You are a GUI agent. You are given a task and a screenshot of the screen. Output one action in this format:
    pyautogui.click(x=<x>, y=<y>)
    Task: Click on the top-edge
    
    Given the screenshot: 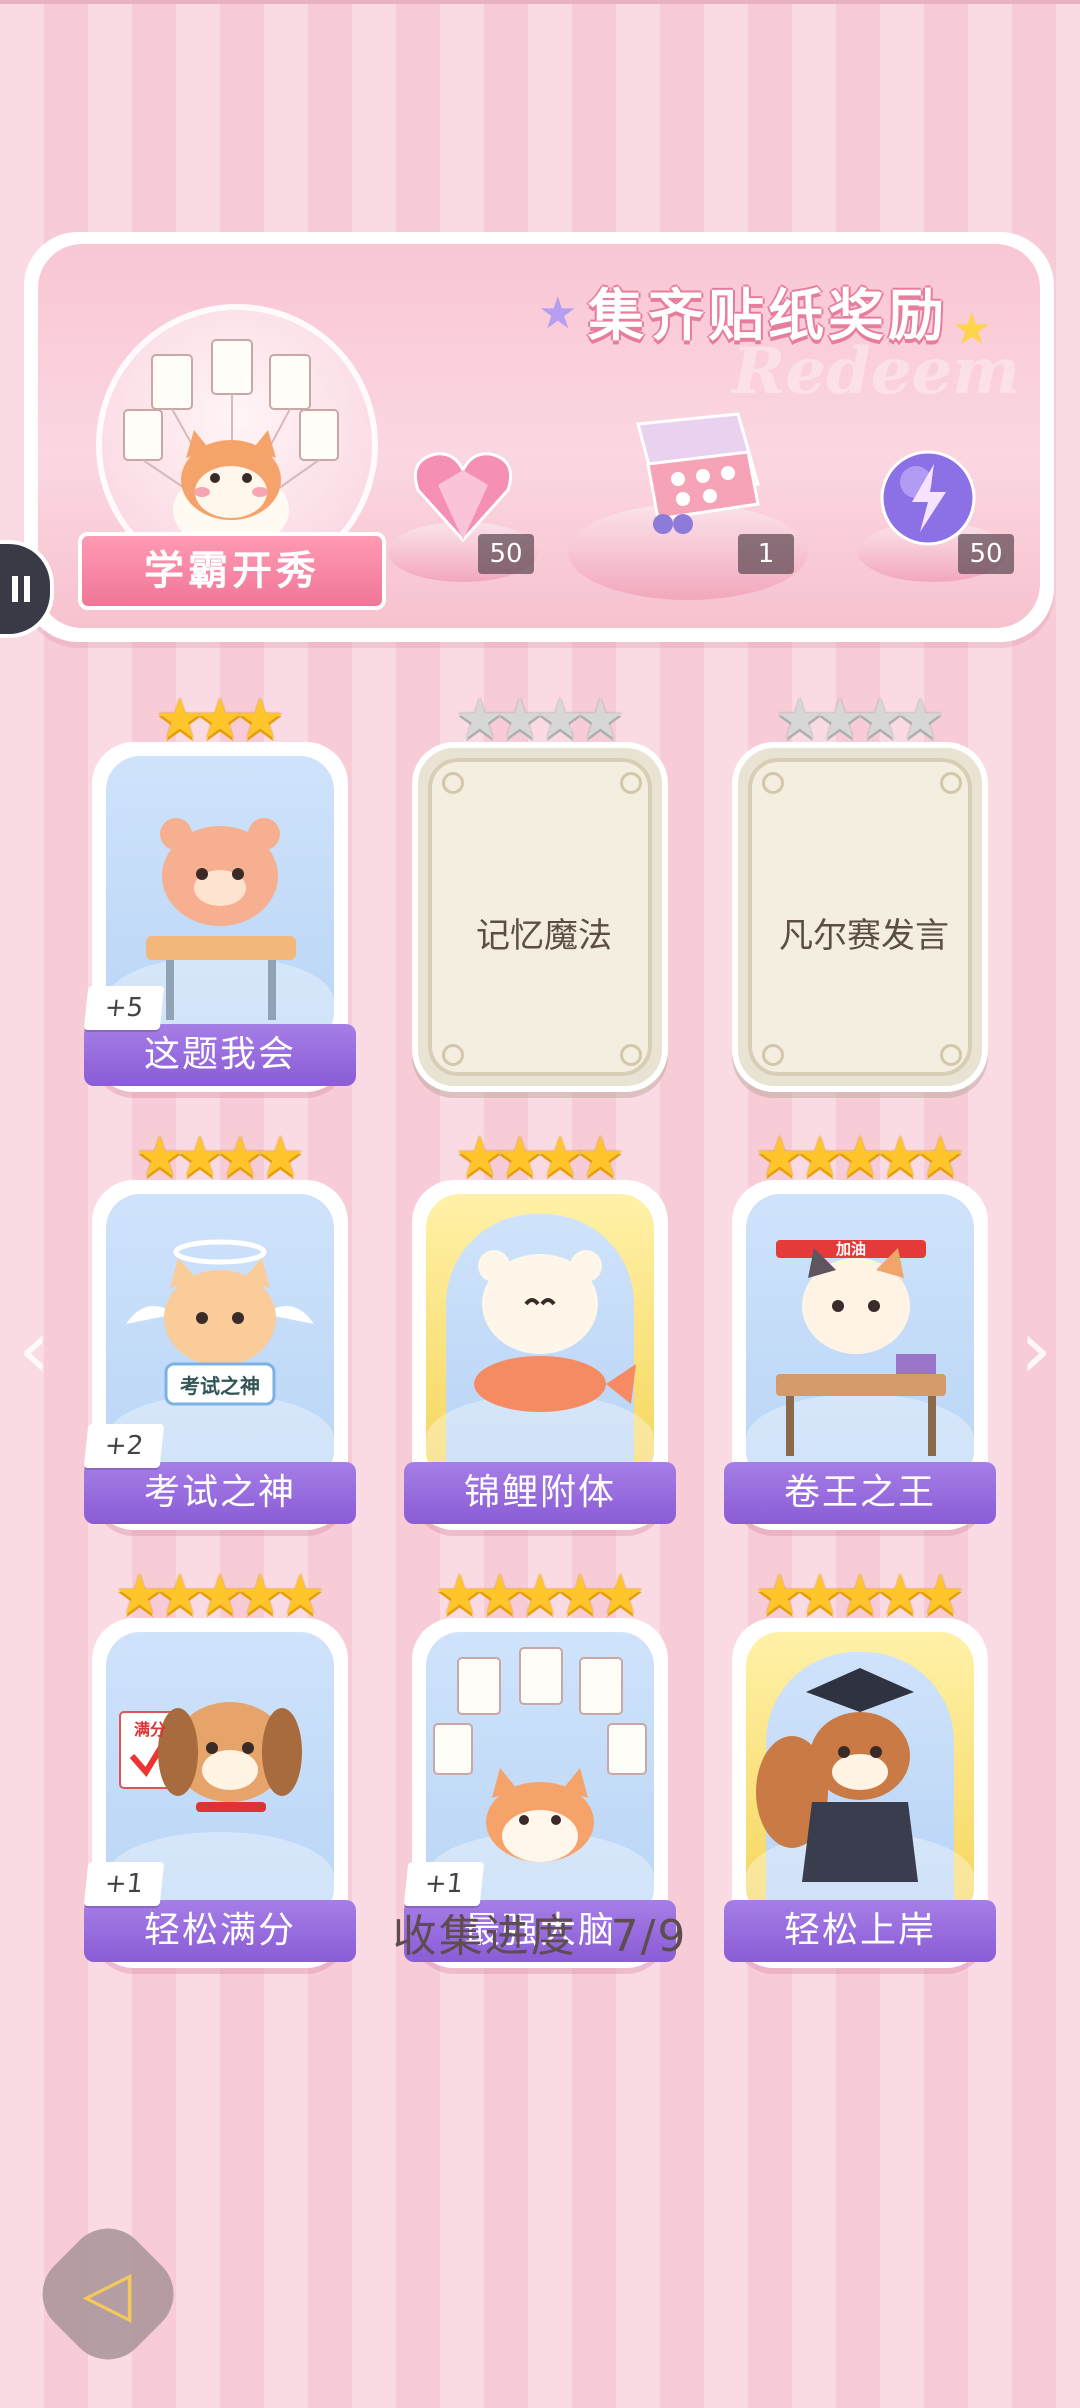 What is the action you would take?
    pyautogui.click(x=540, y=2)
    